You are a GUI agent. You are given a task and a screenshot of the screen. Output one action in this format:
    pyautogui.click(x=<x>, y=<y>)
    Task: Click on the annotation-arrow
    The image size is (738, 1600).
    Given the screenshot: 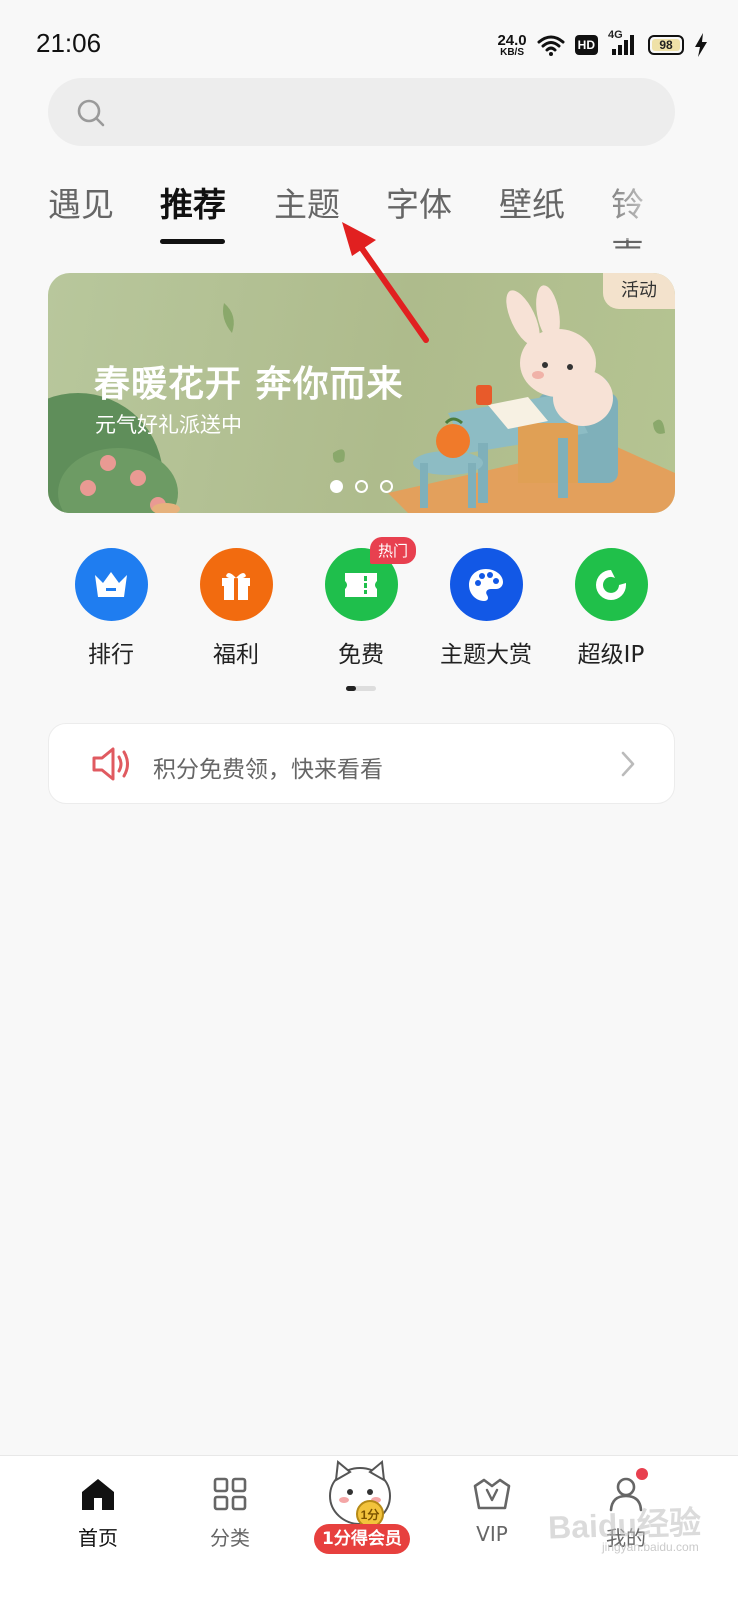 What is the action you would take?
    pyautogui.click(x=385, y=282)
    